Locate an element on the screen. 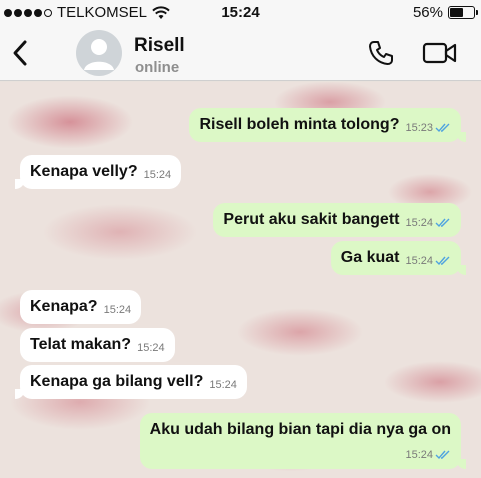  clock: 15:24 is located at coordinates (240, 12).